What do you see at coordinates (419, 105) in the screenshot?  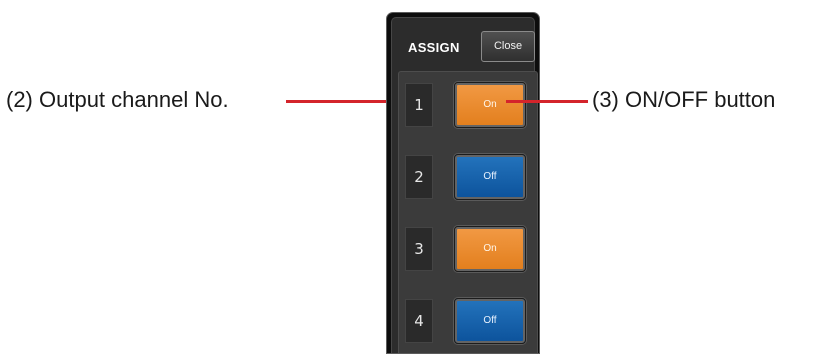 I see `channel-number: 1` at bounding box center [419, 105].